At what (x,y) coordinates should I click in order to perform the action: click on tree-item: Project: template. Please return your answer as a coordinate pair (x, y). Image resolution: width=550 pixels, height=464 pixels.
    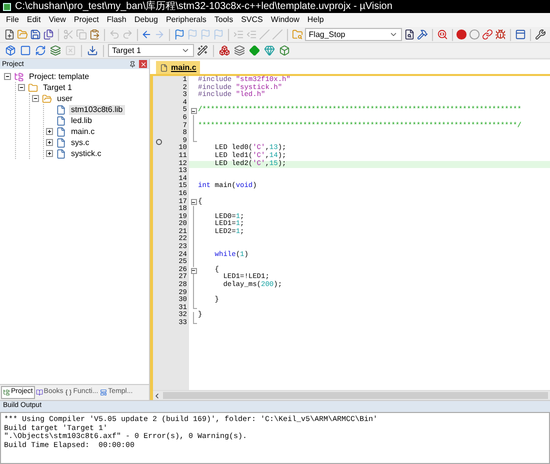
    Looking at the image, I should click on (59, 77).